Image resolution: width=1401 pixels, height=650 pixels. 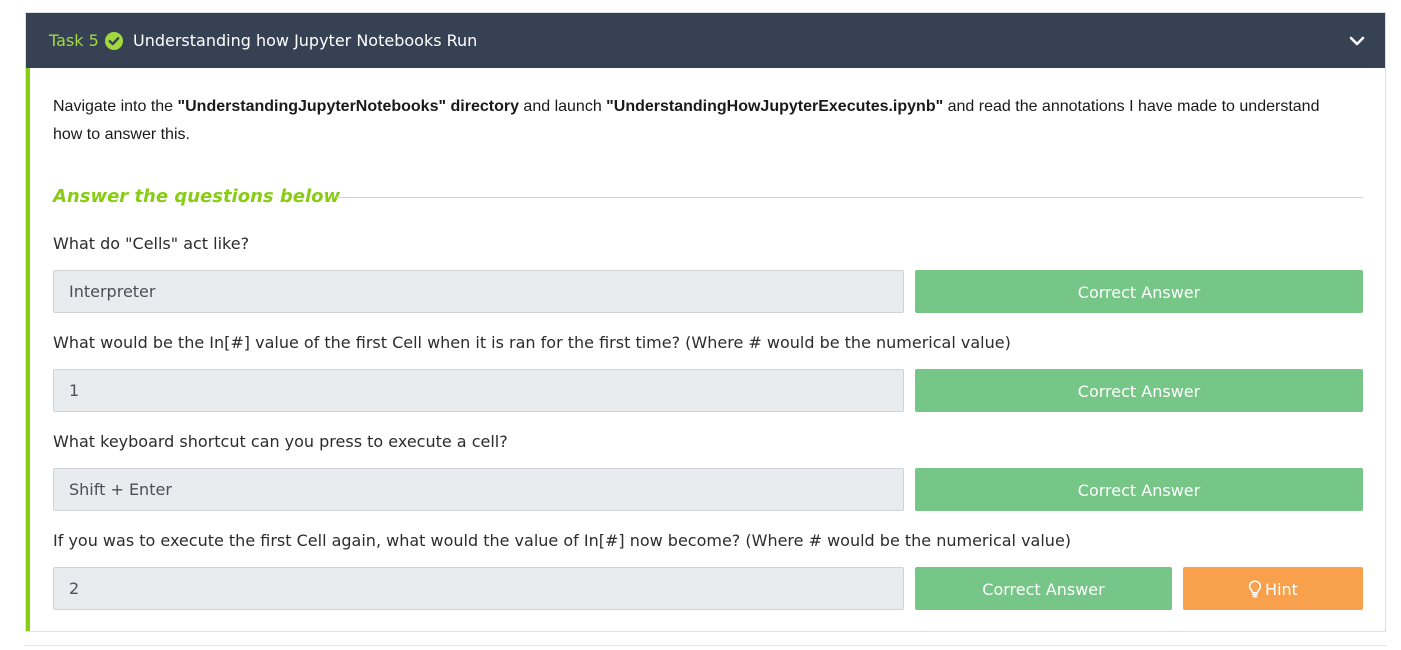 What do you see at coordinates (1357, 41) in the screenshot?
I see `chevron-down-icon` at bounding box center [1357, 41].